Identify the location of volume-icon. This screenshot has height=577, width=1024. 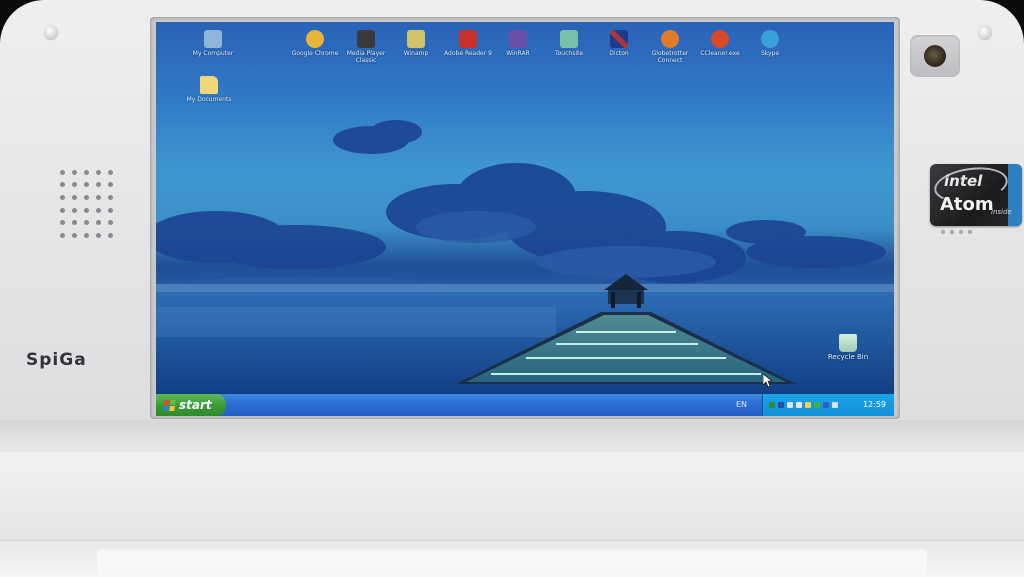
(835, 405).